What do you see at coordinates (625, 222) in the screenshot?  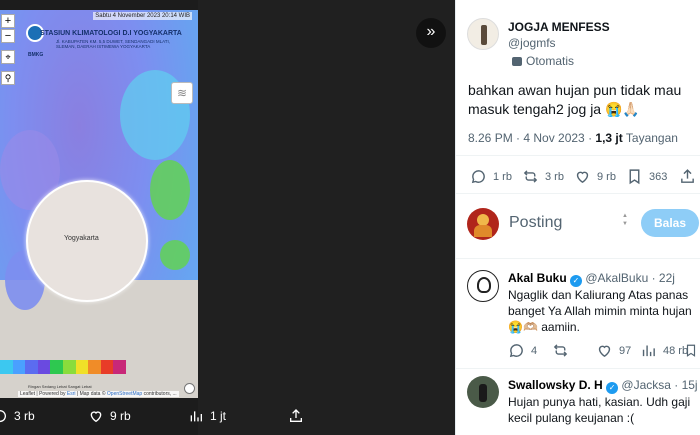 I see `scroll-stepper: ▲ ▼` at bounding box center [625, 222].